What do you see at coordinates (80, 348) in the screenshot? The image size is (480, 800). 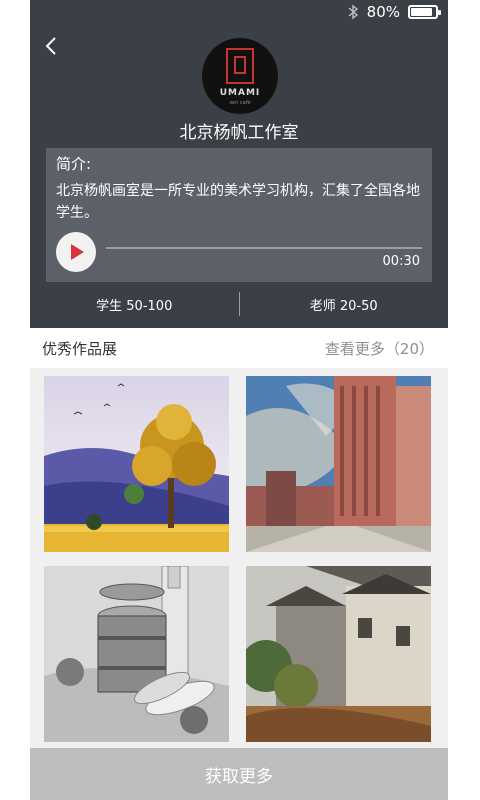 I see `works-title: 优秀作品展` at bounding box center [80, 348].